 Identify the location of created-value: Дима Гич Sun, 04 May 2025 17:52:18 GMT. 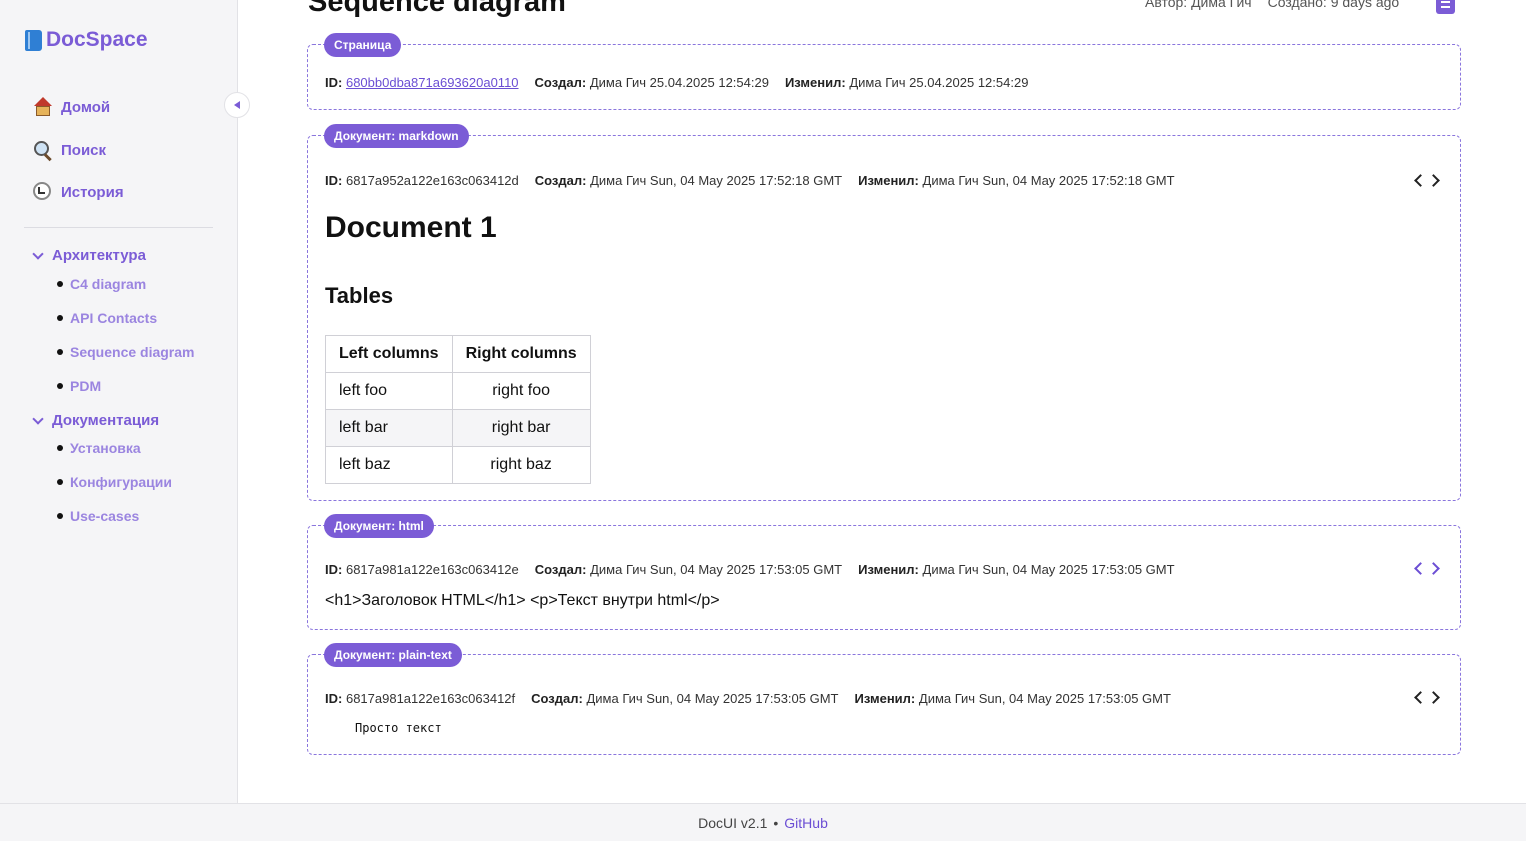
(716, 180).